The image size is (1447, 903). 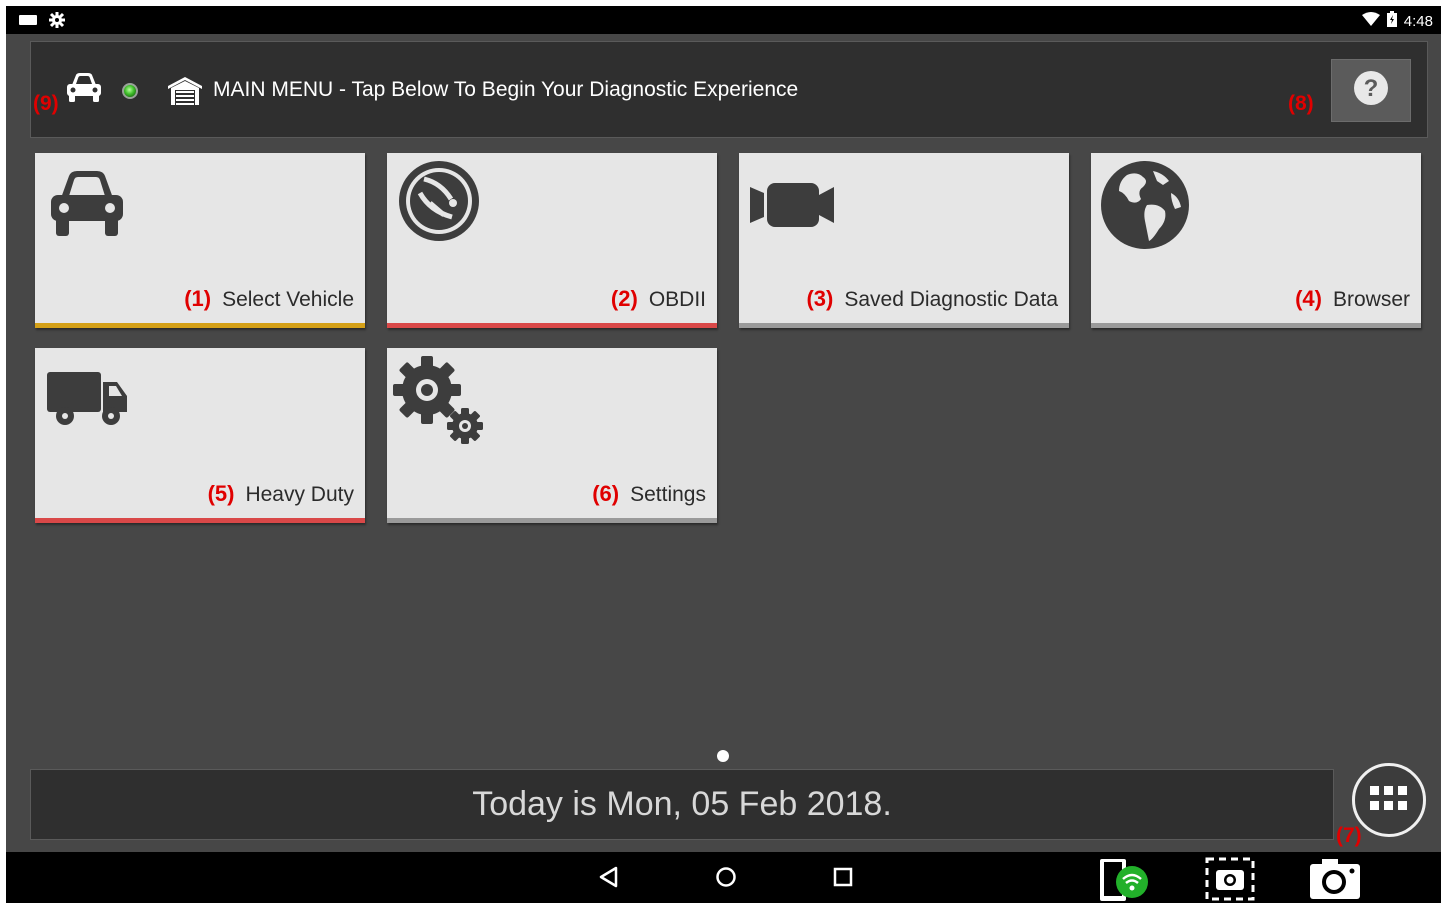 I want to click on tile-label: (1) Select Vehicle, so click(x=269, y=299).